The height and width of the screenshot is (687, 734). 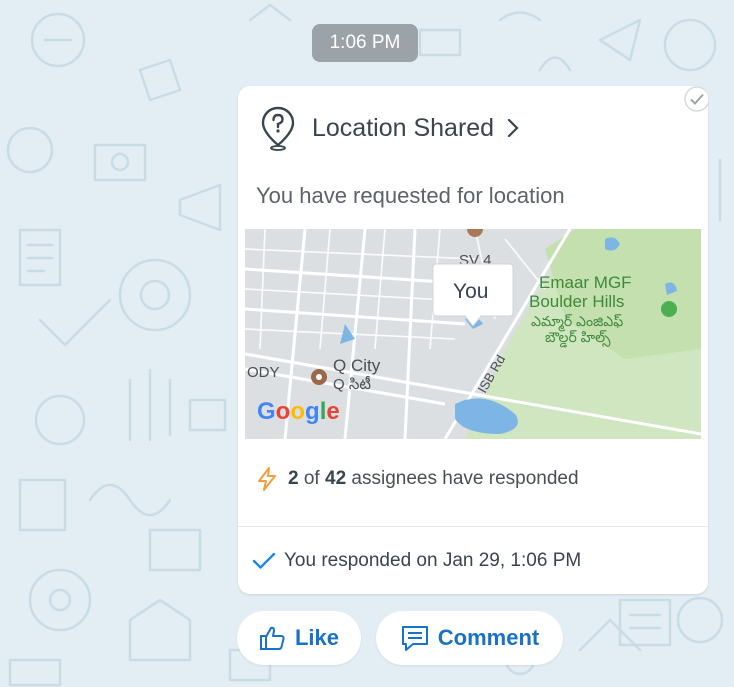 I want to click on responded-count: 2, so click(x=293, y=478).